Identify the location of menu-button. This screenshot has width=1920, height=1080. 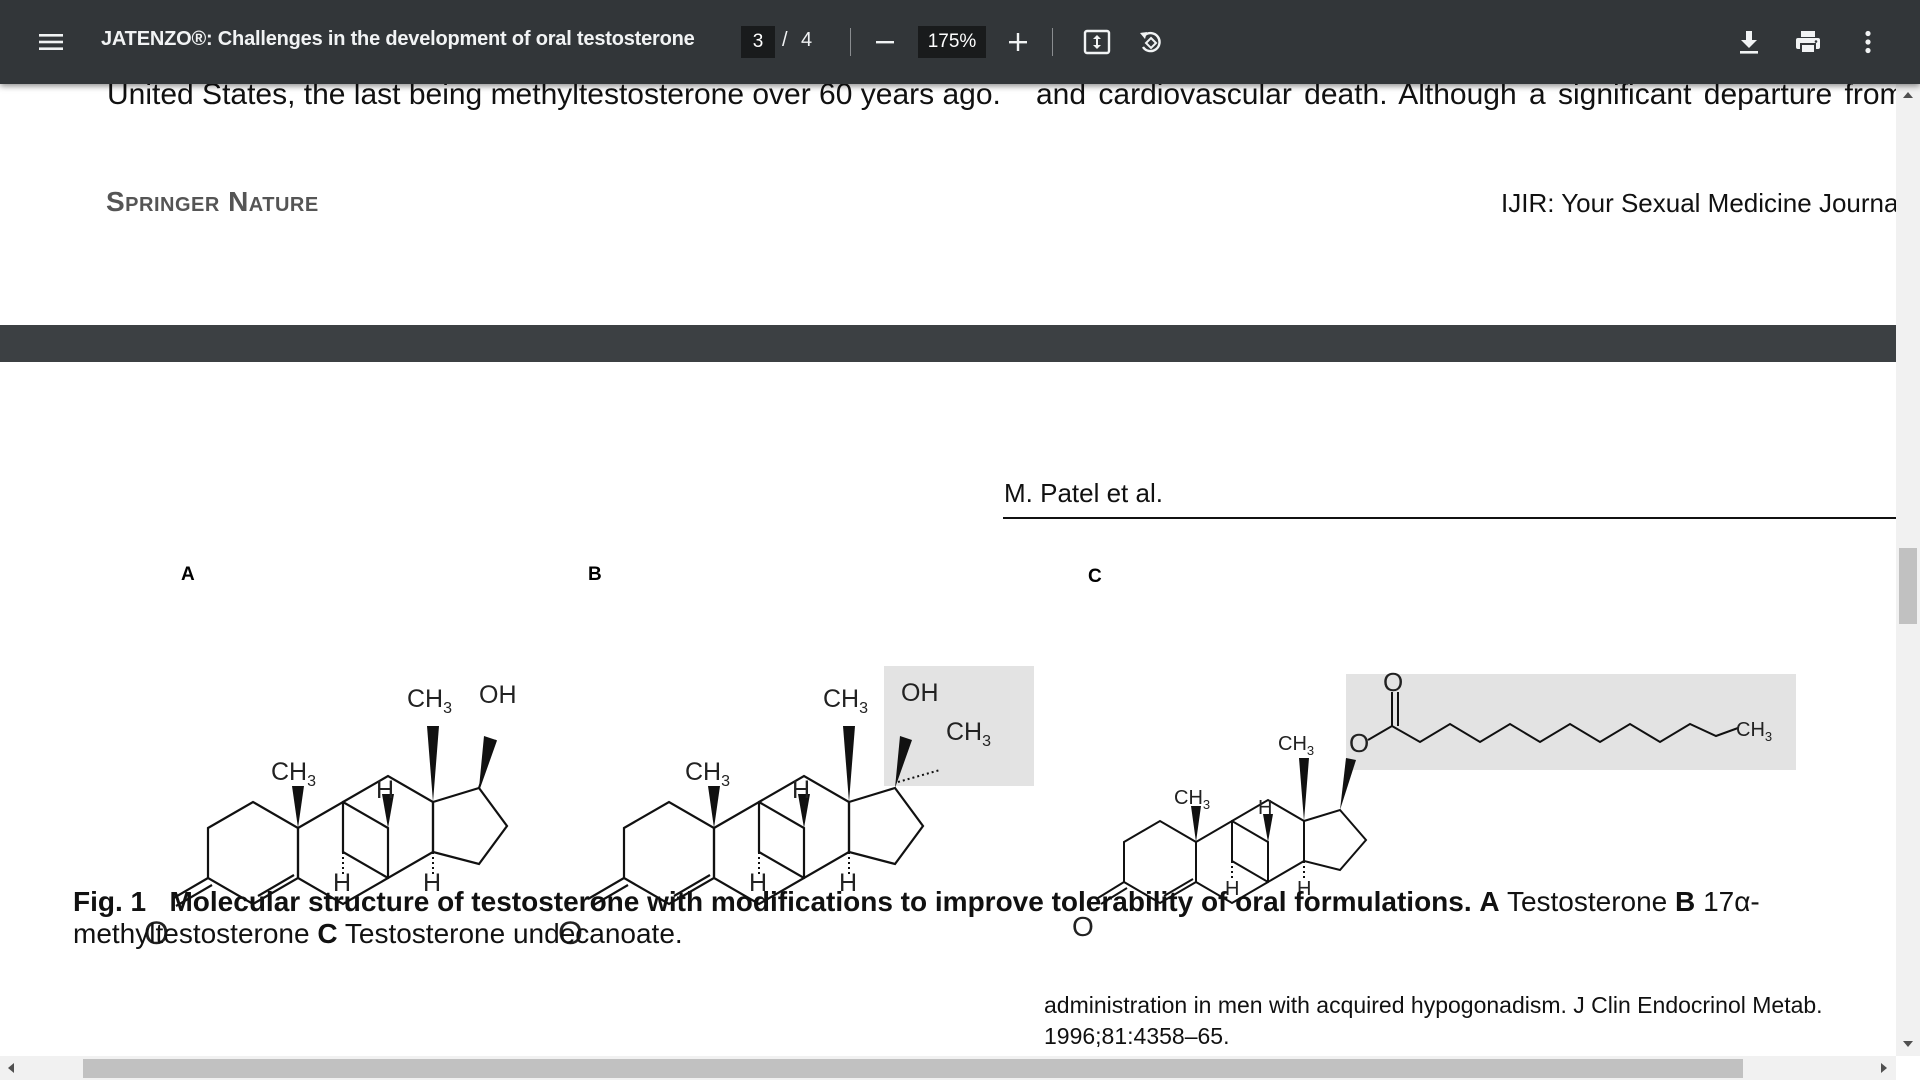
(51, 42).